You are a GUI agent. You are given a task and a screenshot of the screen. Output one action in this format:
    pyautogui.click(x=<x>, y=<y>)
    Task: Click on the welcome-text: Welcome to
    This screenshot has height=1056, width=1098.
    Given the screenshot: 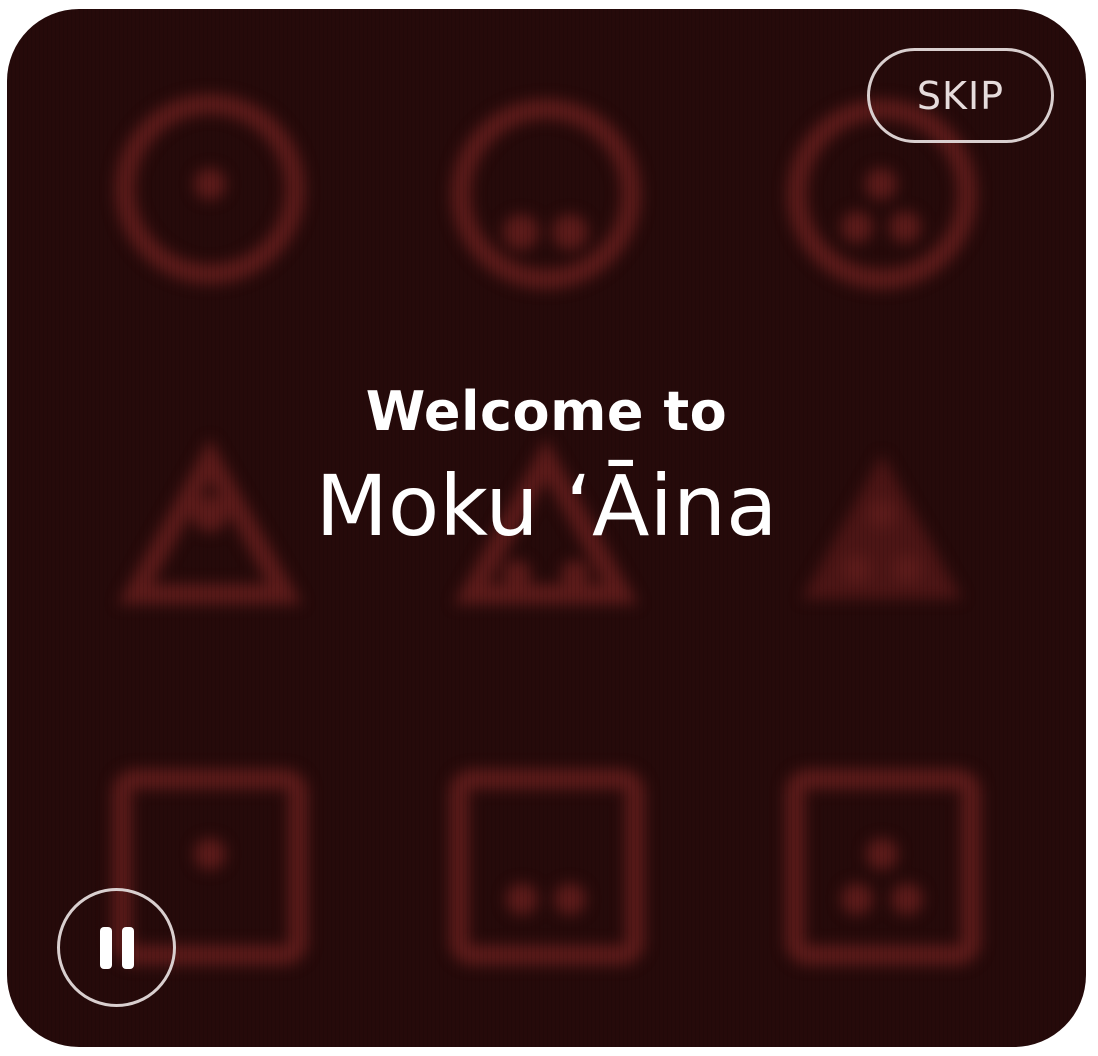 What is the action you would take?
    pyautogui.click(x=546, y=411)
    